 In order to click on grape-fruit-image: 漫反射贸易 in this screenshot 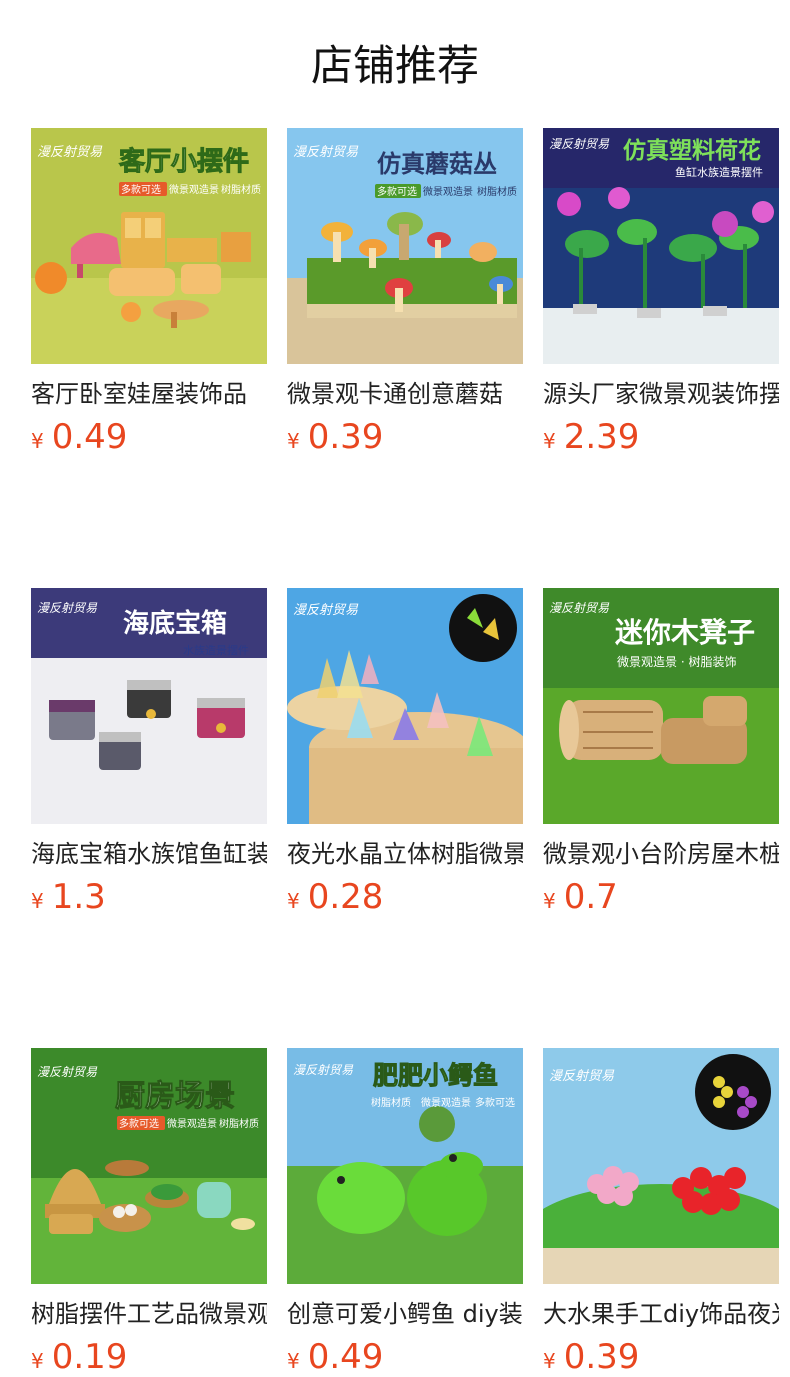, I will do `click(661, 1166)`.